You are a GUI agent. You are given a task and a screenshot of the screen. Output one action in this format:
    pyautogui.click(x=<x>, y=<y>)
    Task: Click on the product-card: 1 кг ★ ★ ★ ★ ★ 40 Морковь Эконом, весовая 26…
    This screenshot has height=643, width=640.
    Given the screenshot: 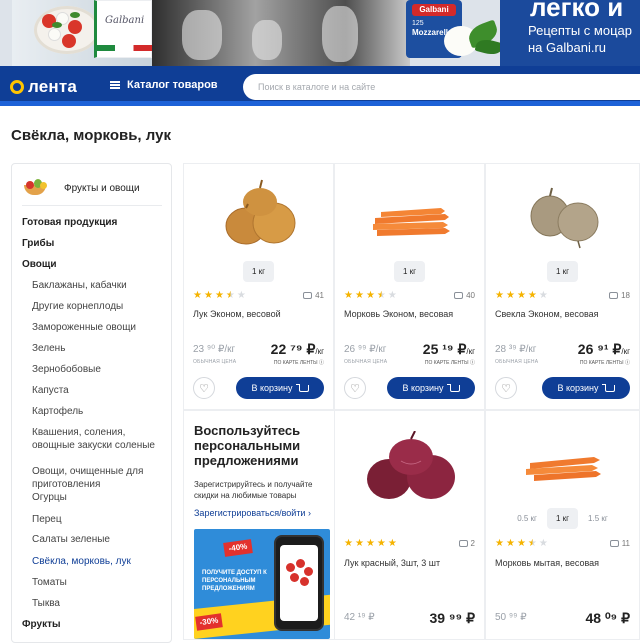 What is the action you would take?
    pyautogui.click(x=409, y=286)
    